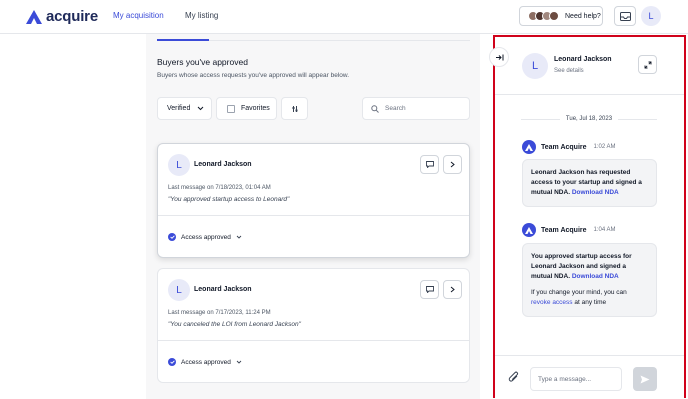 The height and width of the screenshot is (399, 688). I want to click on send-icon, so click(645, 379).